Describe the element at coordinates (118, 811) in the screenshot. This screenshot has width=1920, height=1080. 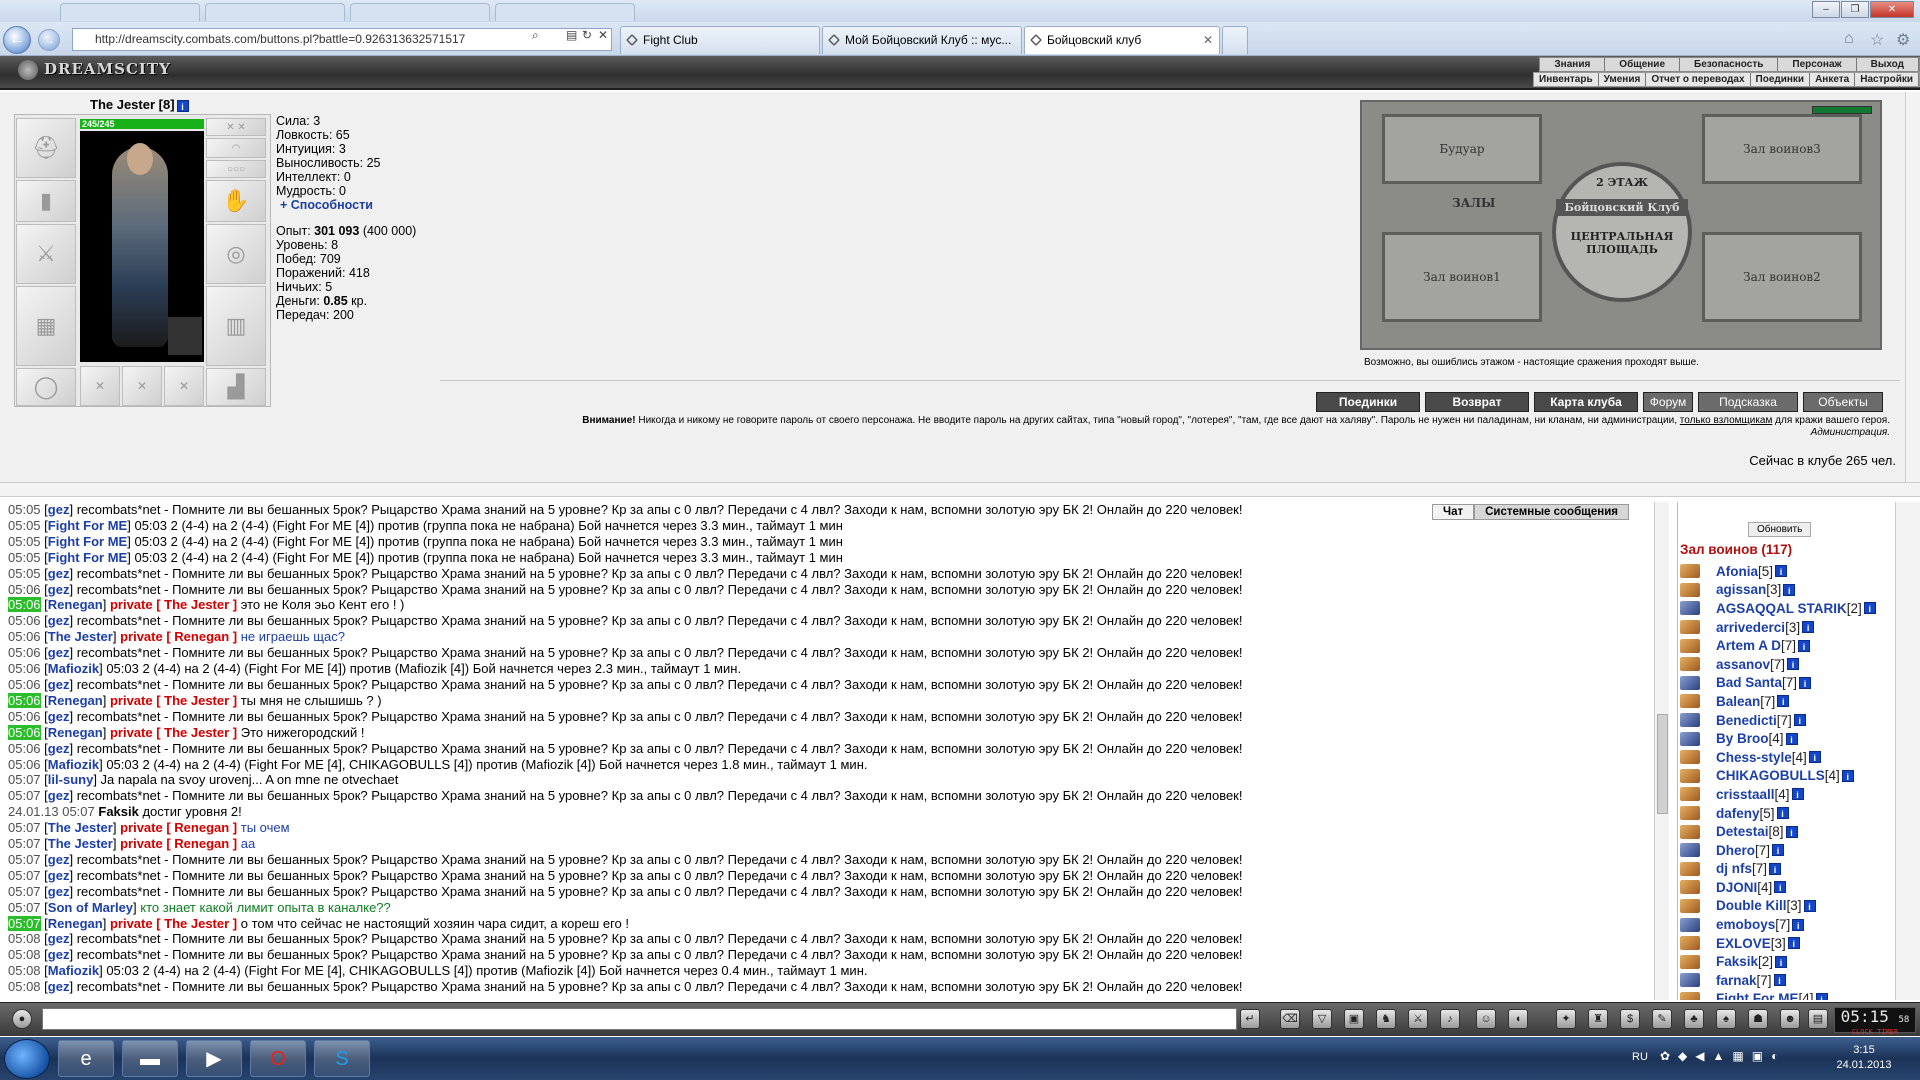
I see `chat-system-name: Faksik` at that location.